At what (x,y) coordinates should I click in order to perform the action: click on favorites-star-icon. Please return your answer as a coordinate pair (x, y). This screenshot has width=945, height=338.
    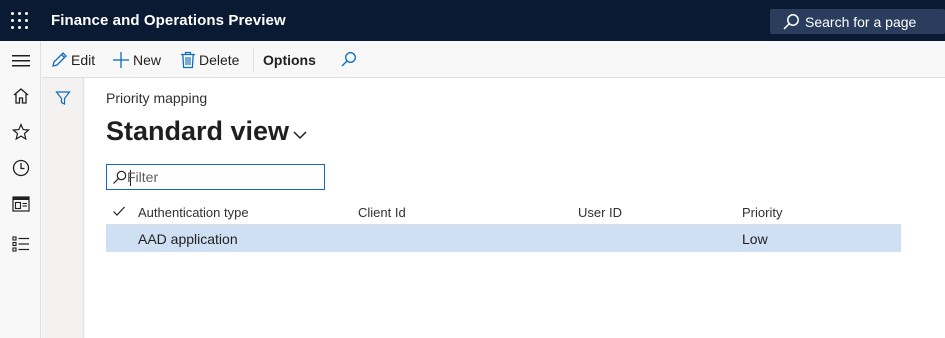
    Looking at the image, I should click on (20, 132).